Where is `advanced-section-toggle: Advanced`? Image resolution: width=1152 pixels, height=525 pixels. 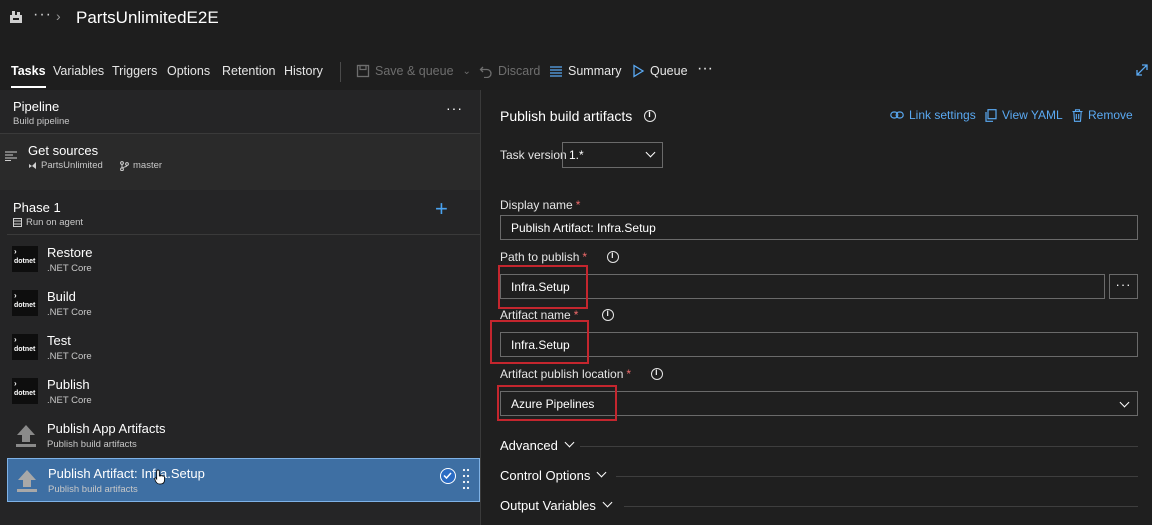
advanced-section-toggle: Advanced is located at coordinates (819, 445).